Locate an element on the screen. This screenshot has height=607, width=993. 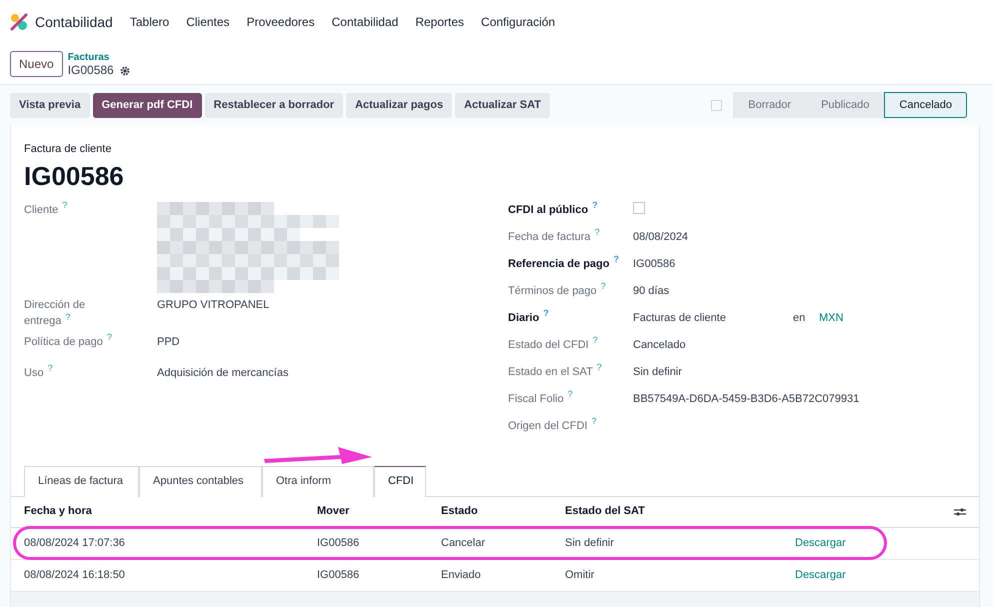
table-cell-text: Enviado is located at coordinates (461, 575).